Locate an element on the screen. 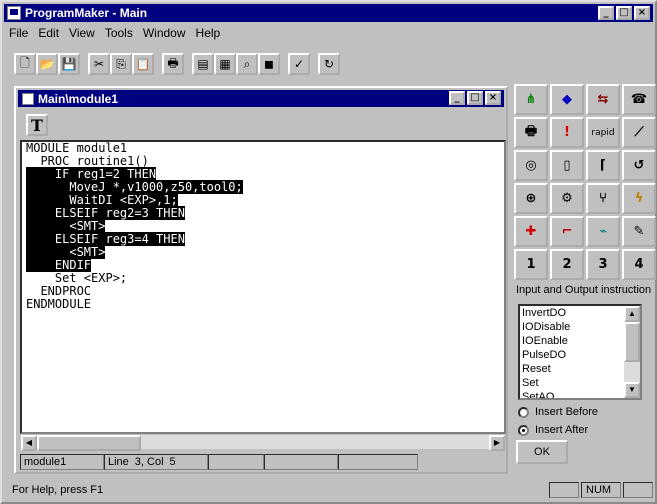  scroll-left-icon: ◀ is located at coordinates (29, 443).